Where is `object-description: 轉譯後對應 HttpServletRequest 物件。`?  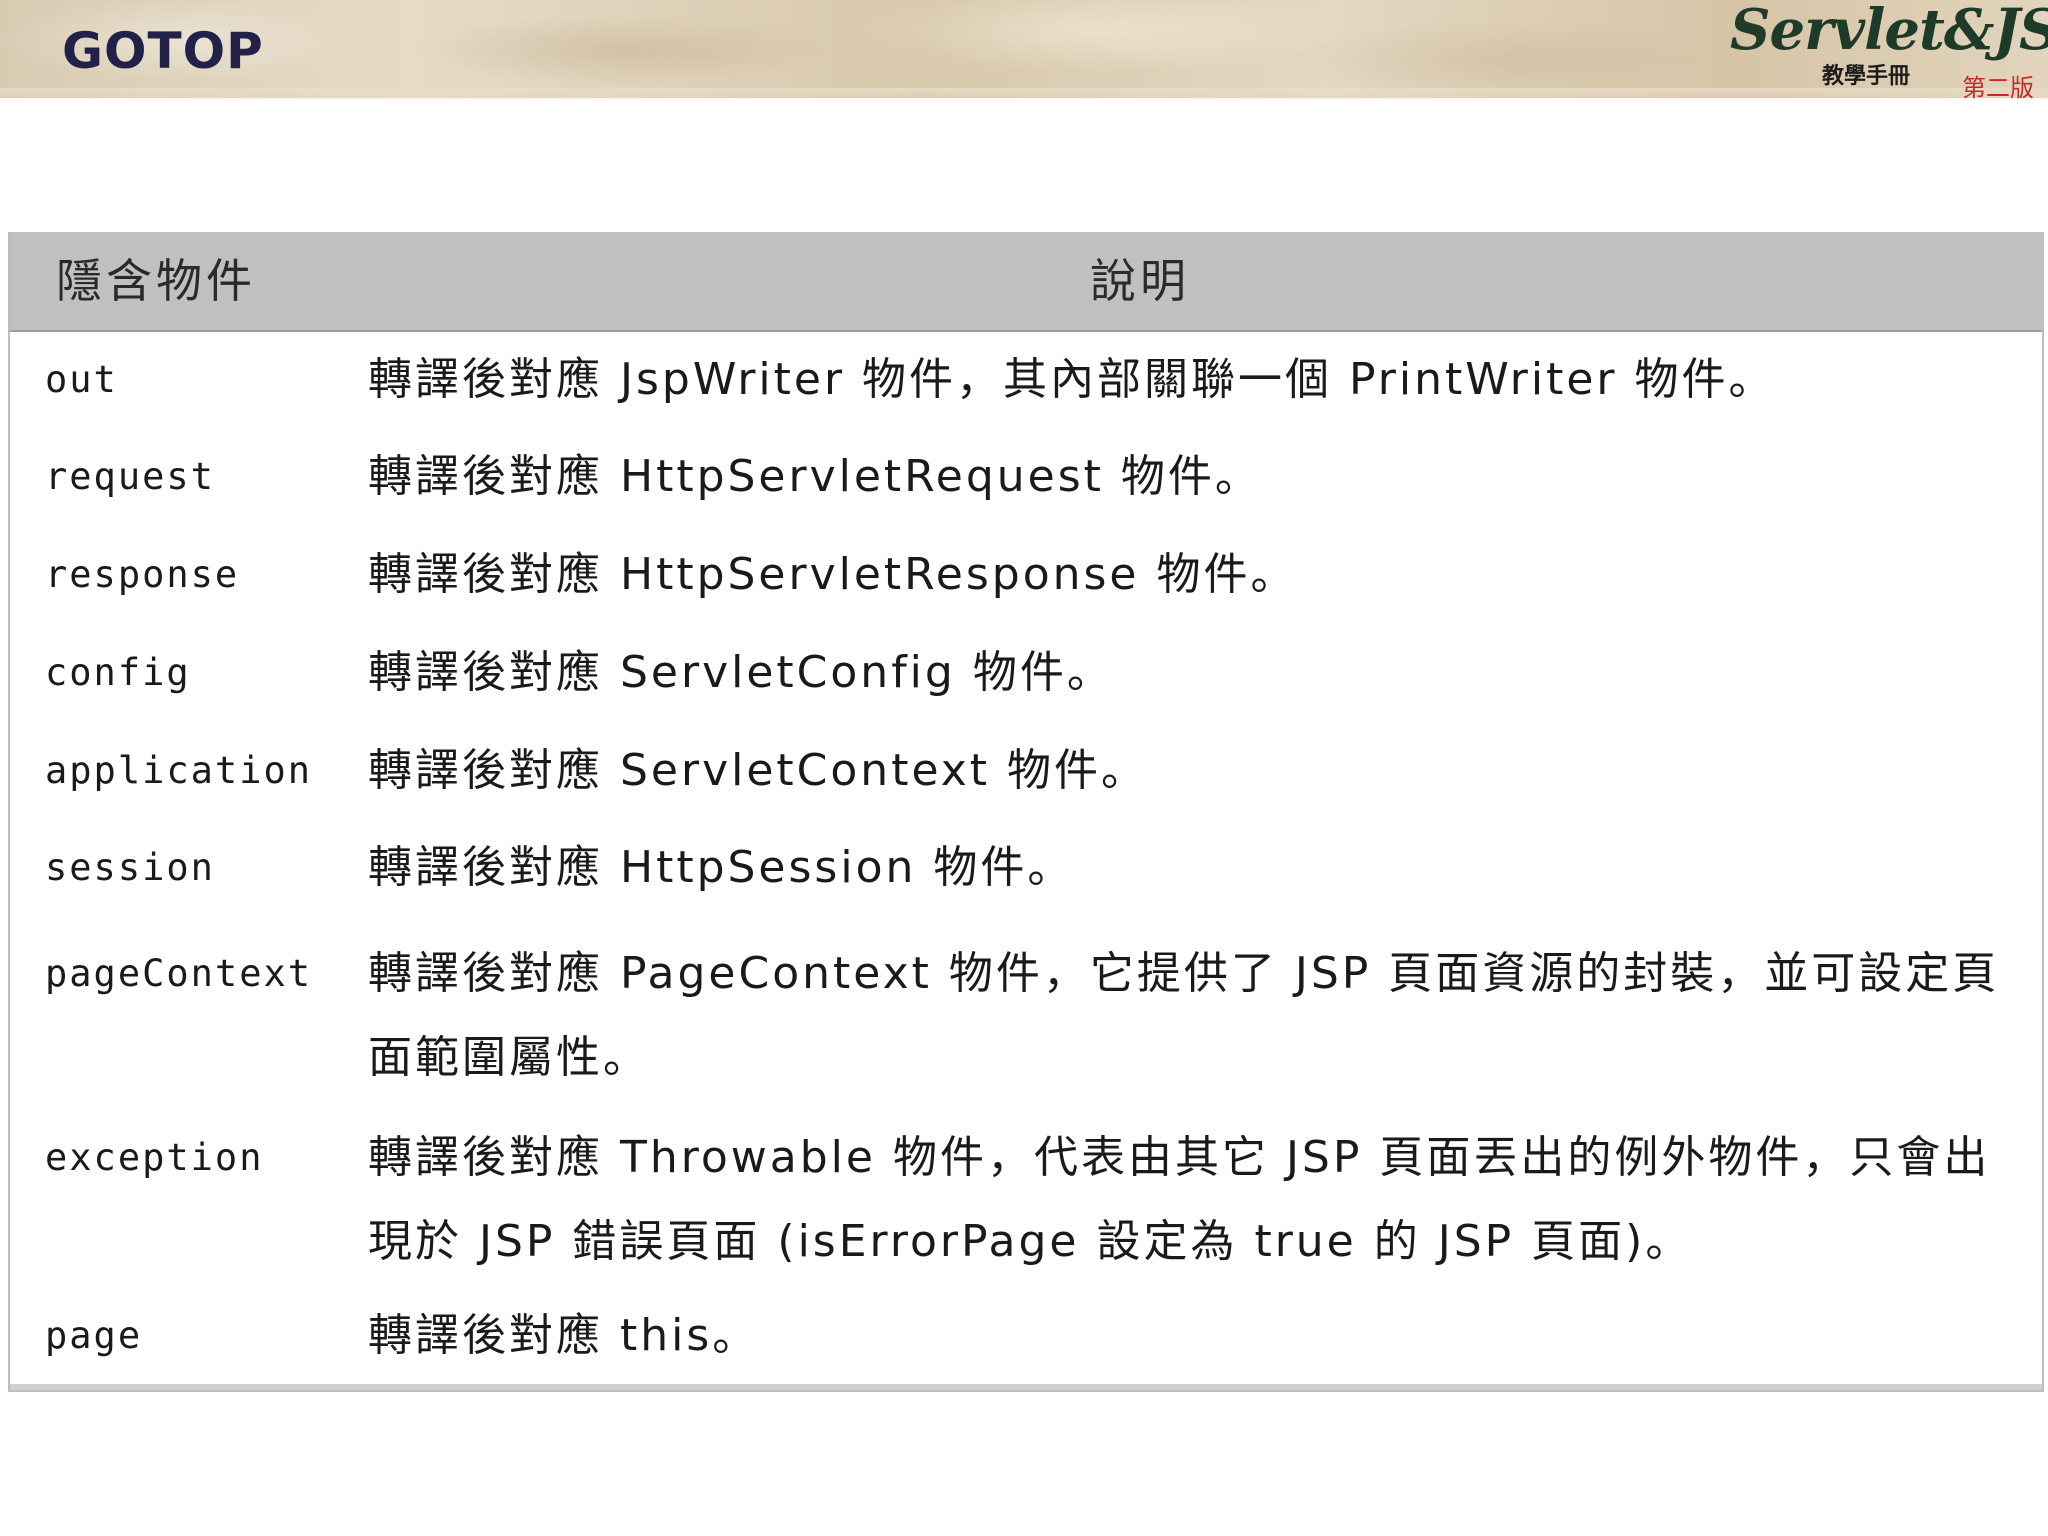 object-description: 轉譯後對應 HttpServletRequest 物件。 is located at coordinates (815, 476).